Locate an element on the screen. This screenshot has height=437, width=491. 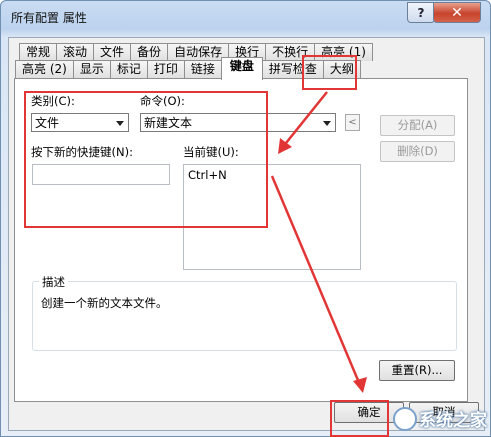
tab-keyboard: 键盘 is located at coordinates (241, 68).